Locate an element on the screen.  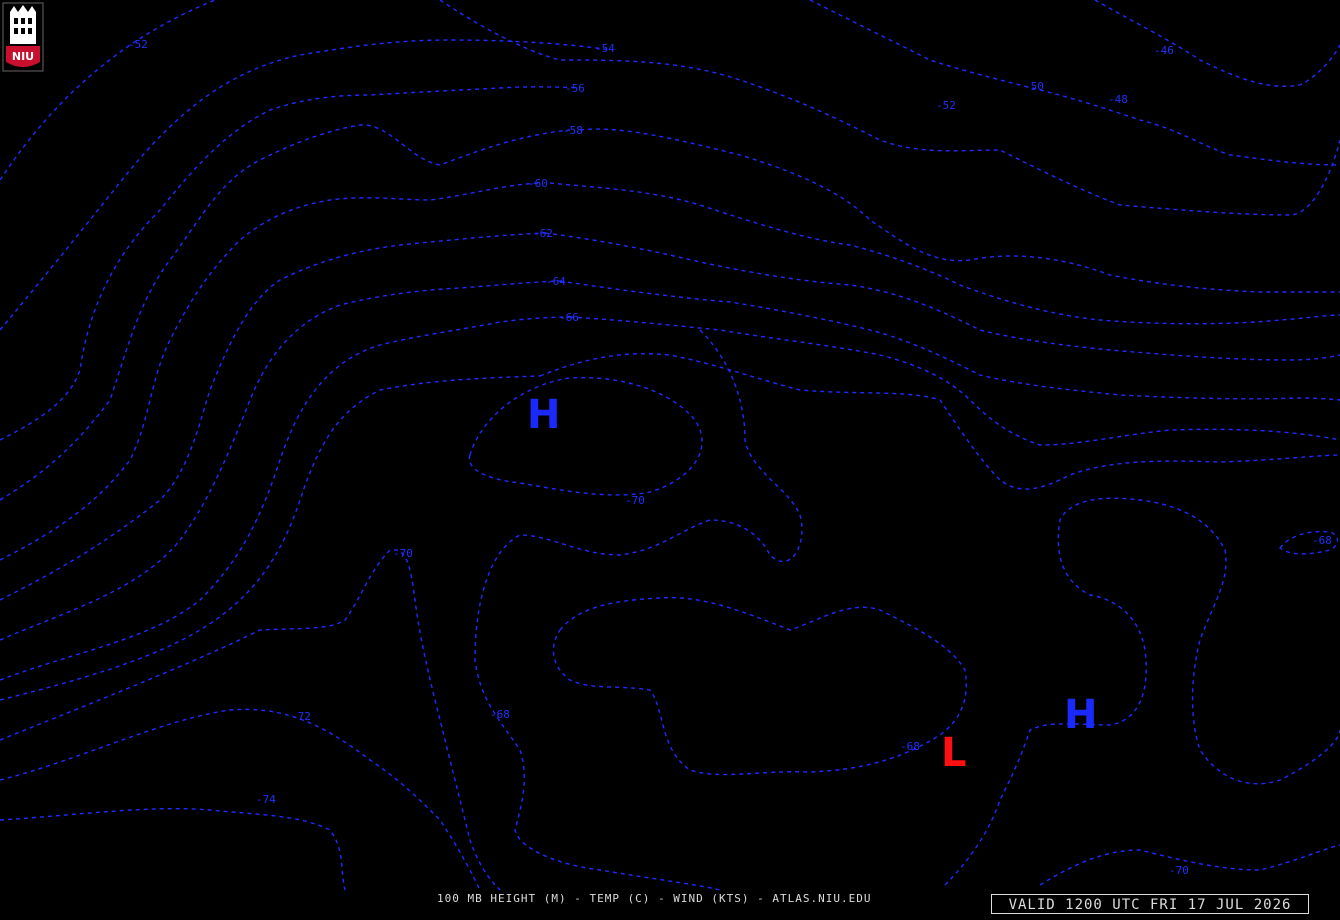
contour-label: -62 is located at coordinates (543, 233).